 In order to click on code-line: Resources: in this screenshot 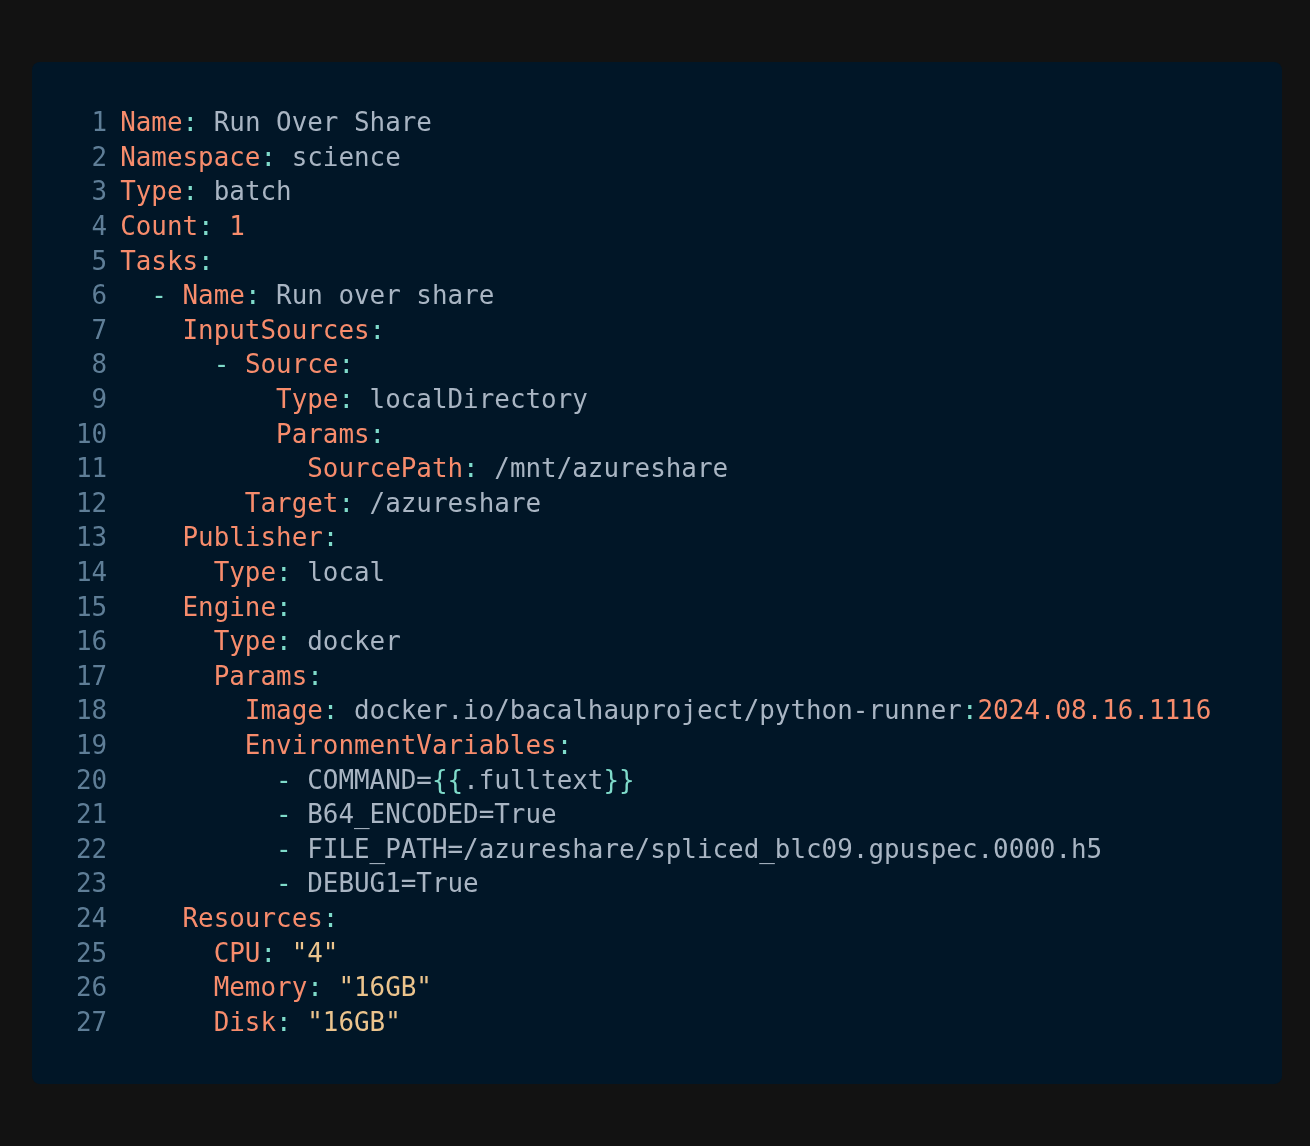, I will do `click(260, 917)`.